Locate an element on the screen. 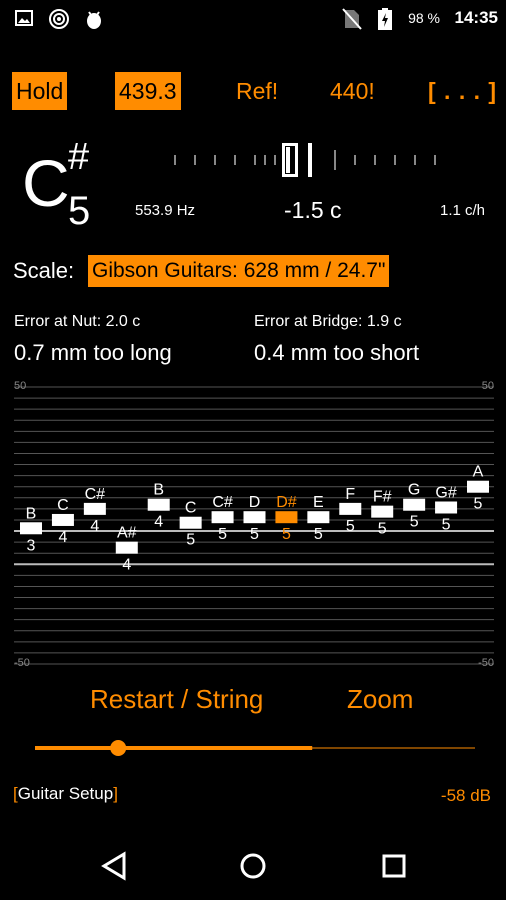 Image resolution: width=506 pixels, height=900 pixels. a440-button: 440! is located at coordinates (352, 91).